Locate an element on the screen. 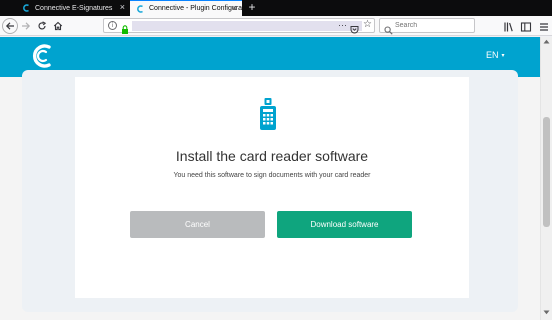 The image size is (552, 320). home-button is located at coordinates (58, 26).